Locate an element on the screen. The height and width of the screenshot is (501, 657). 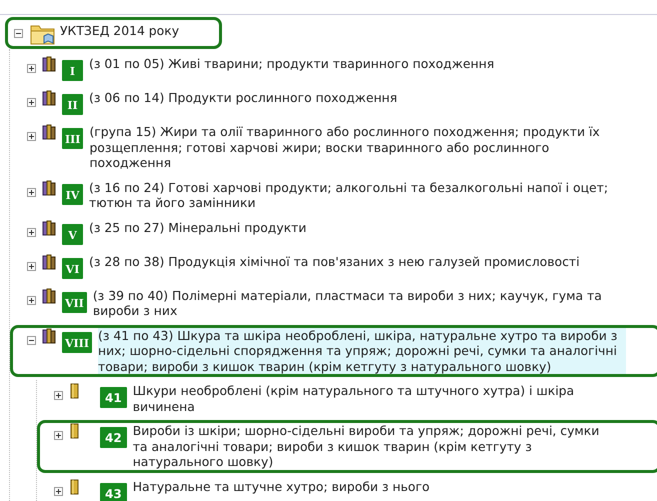
code-badge: 41 is located at coordinates (113, 397).